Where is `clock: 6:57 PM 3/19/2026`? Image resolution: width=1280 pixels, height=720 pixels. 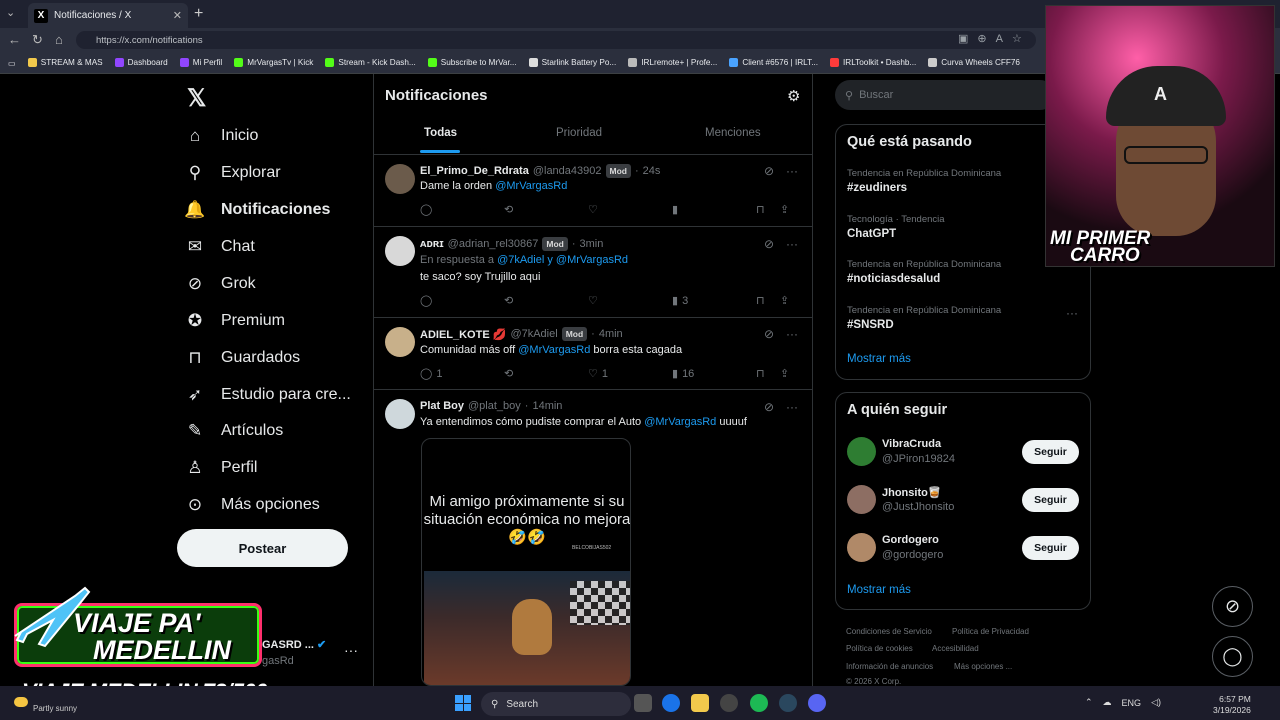 clock: 6:57 PM 3/19/2026 is located at coordinates (1232, 705).